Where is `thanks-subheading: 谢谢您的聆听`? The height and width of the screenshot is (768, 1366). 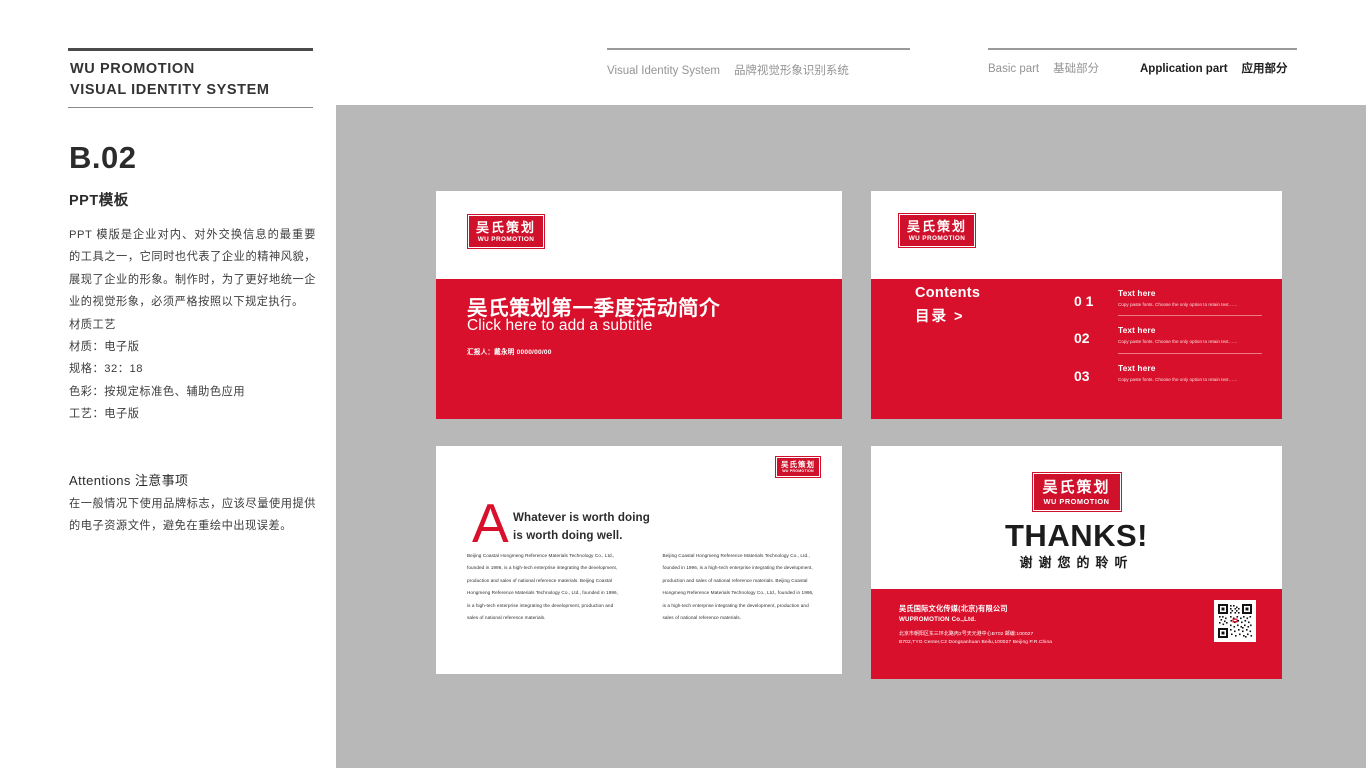 thanks-subheading: 谢谢您的聆听 is located at coordinates (1076, 562).